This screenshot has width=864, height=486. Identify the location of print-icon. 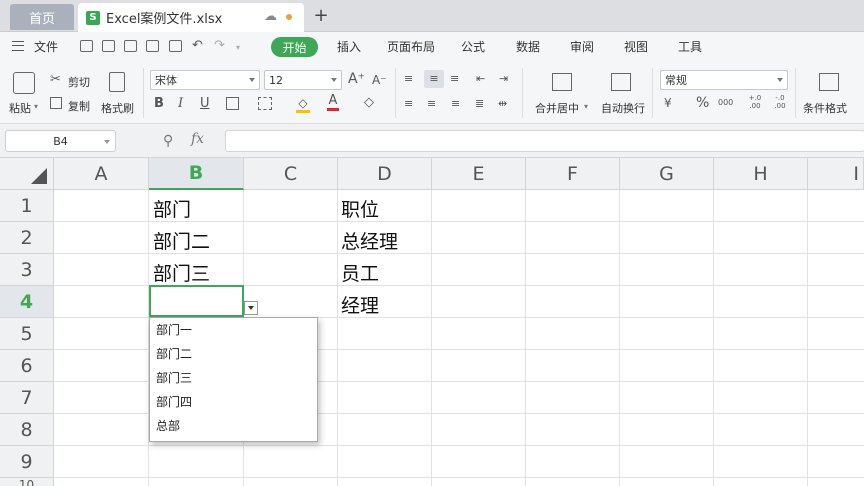
(152, 46).